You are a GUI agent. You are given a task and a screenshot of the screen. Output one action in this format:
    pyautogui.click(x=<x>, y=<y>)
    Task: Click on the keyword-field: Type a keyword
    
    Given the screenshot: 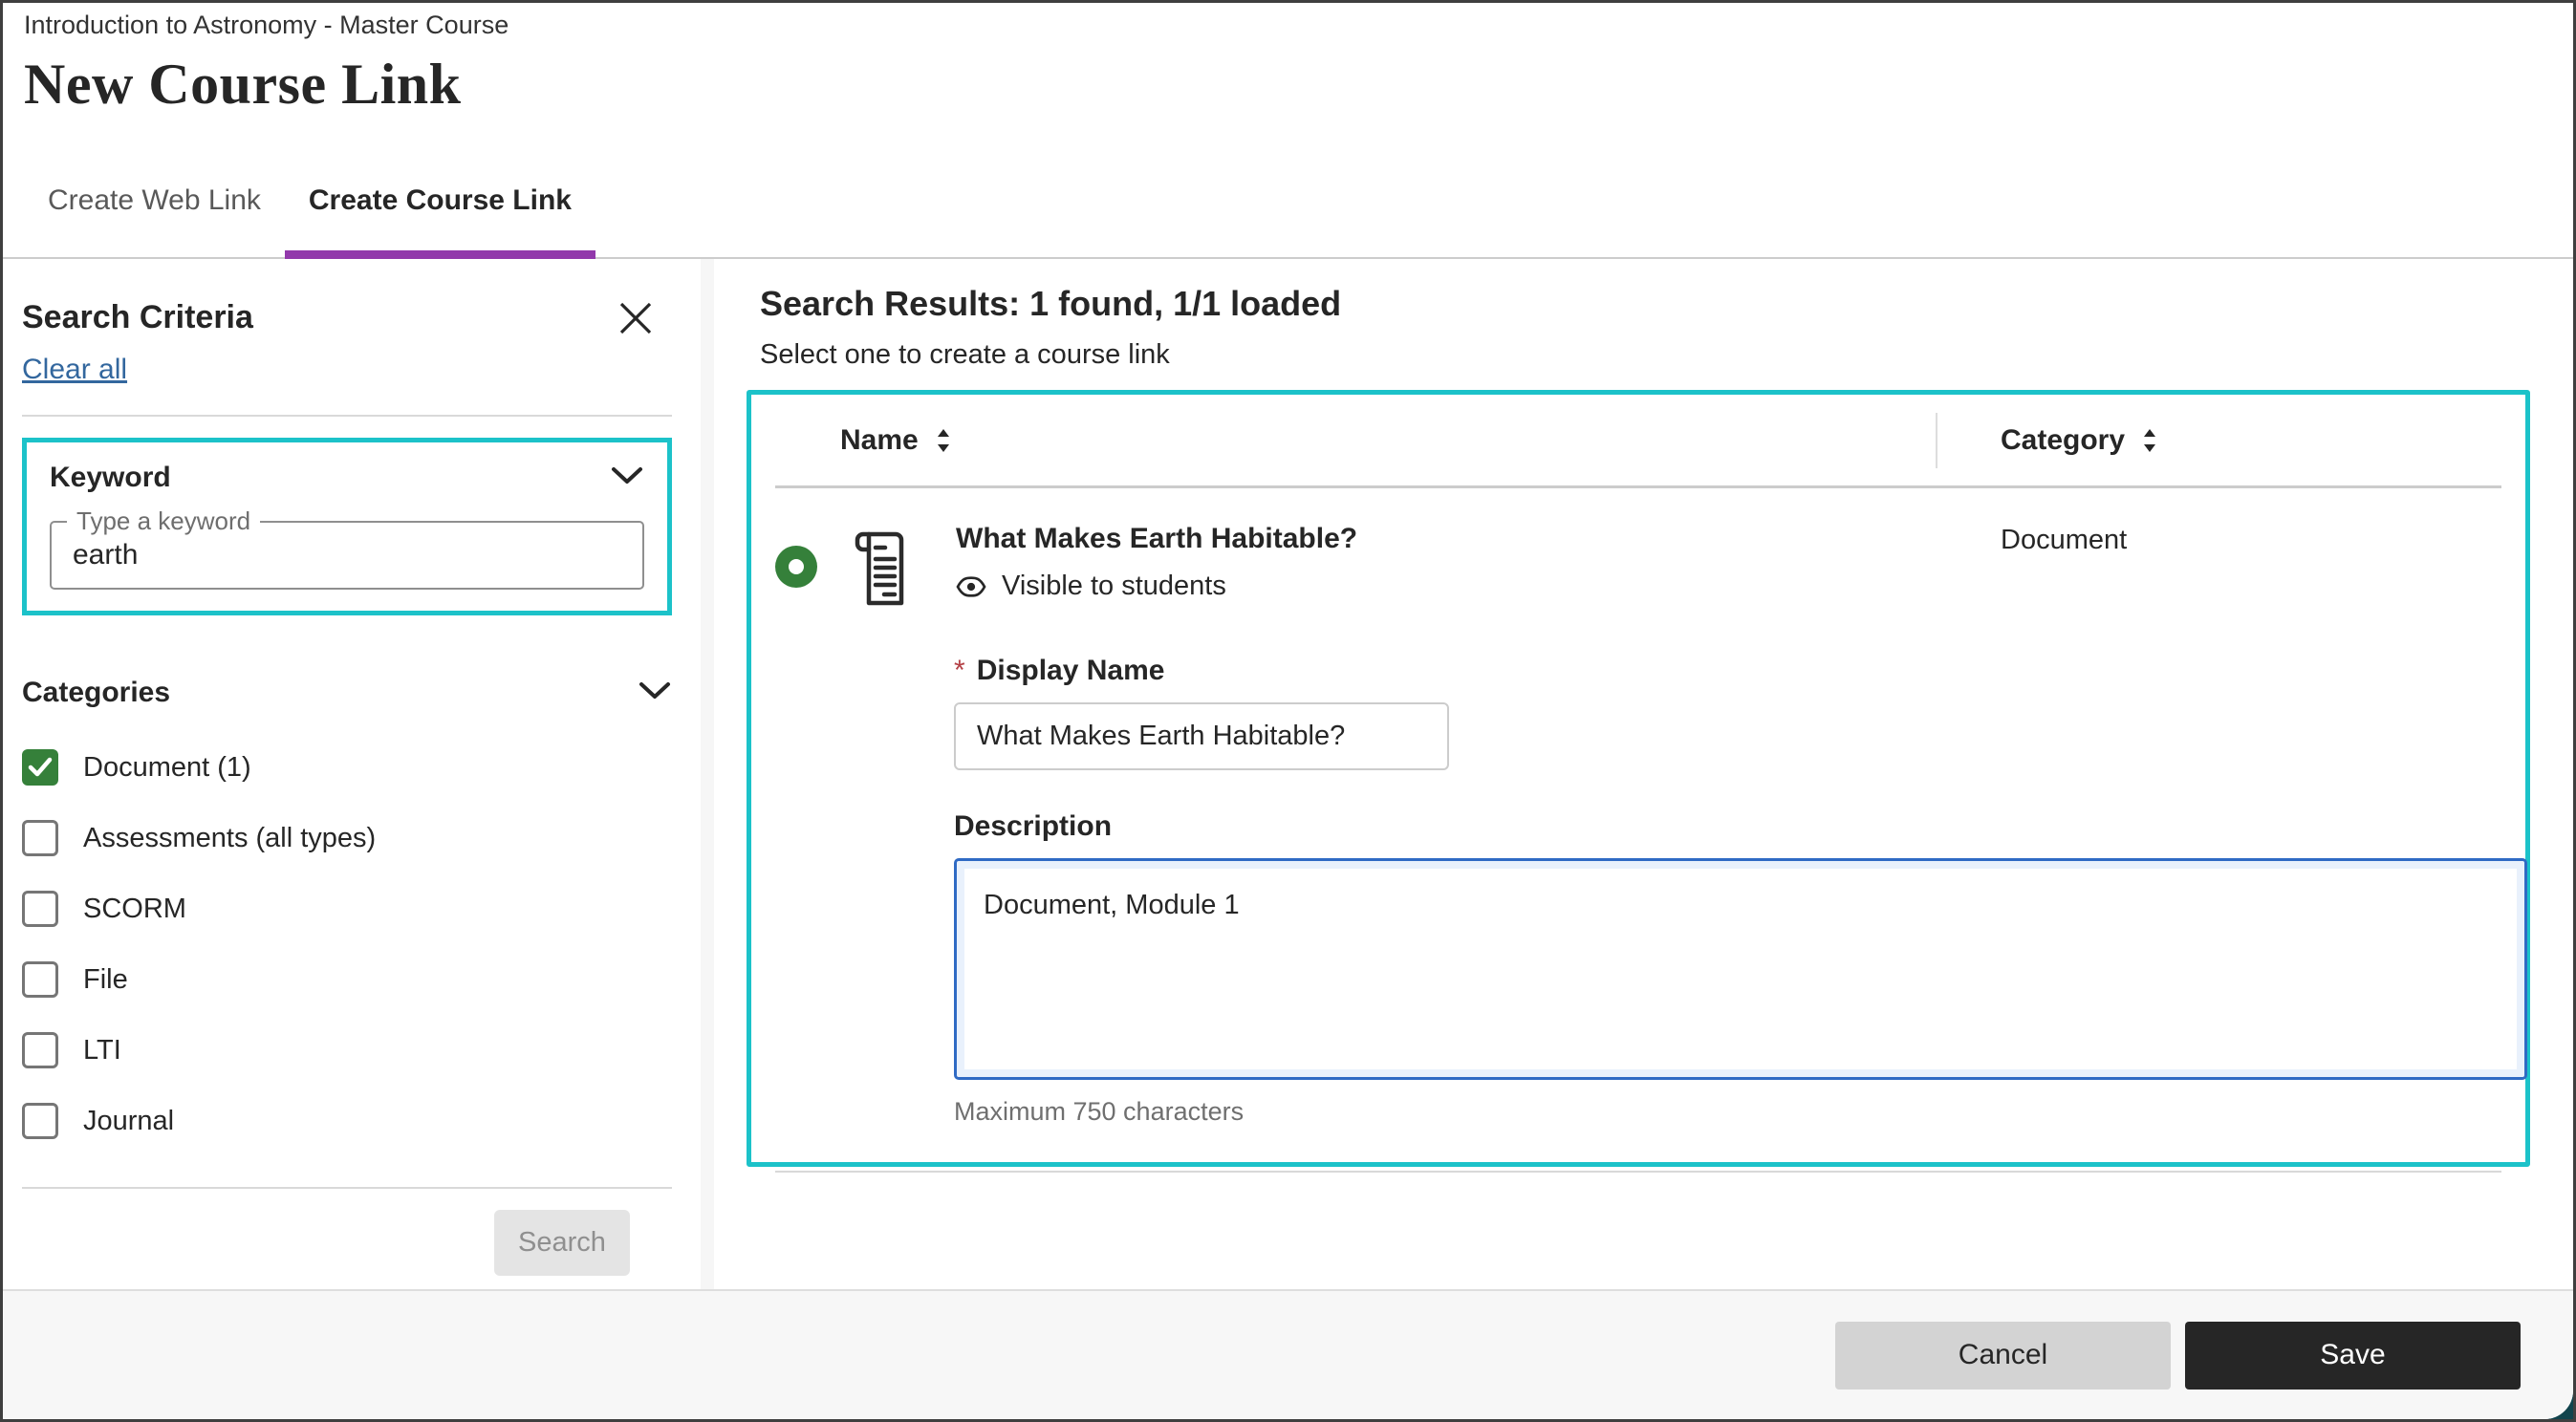 What is the action you would take?
    pyautogui.click(x=347, y=548)
    